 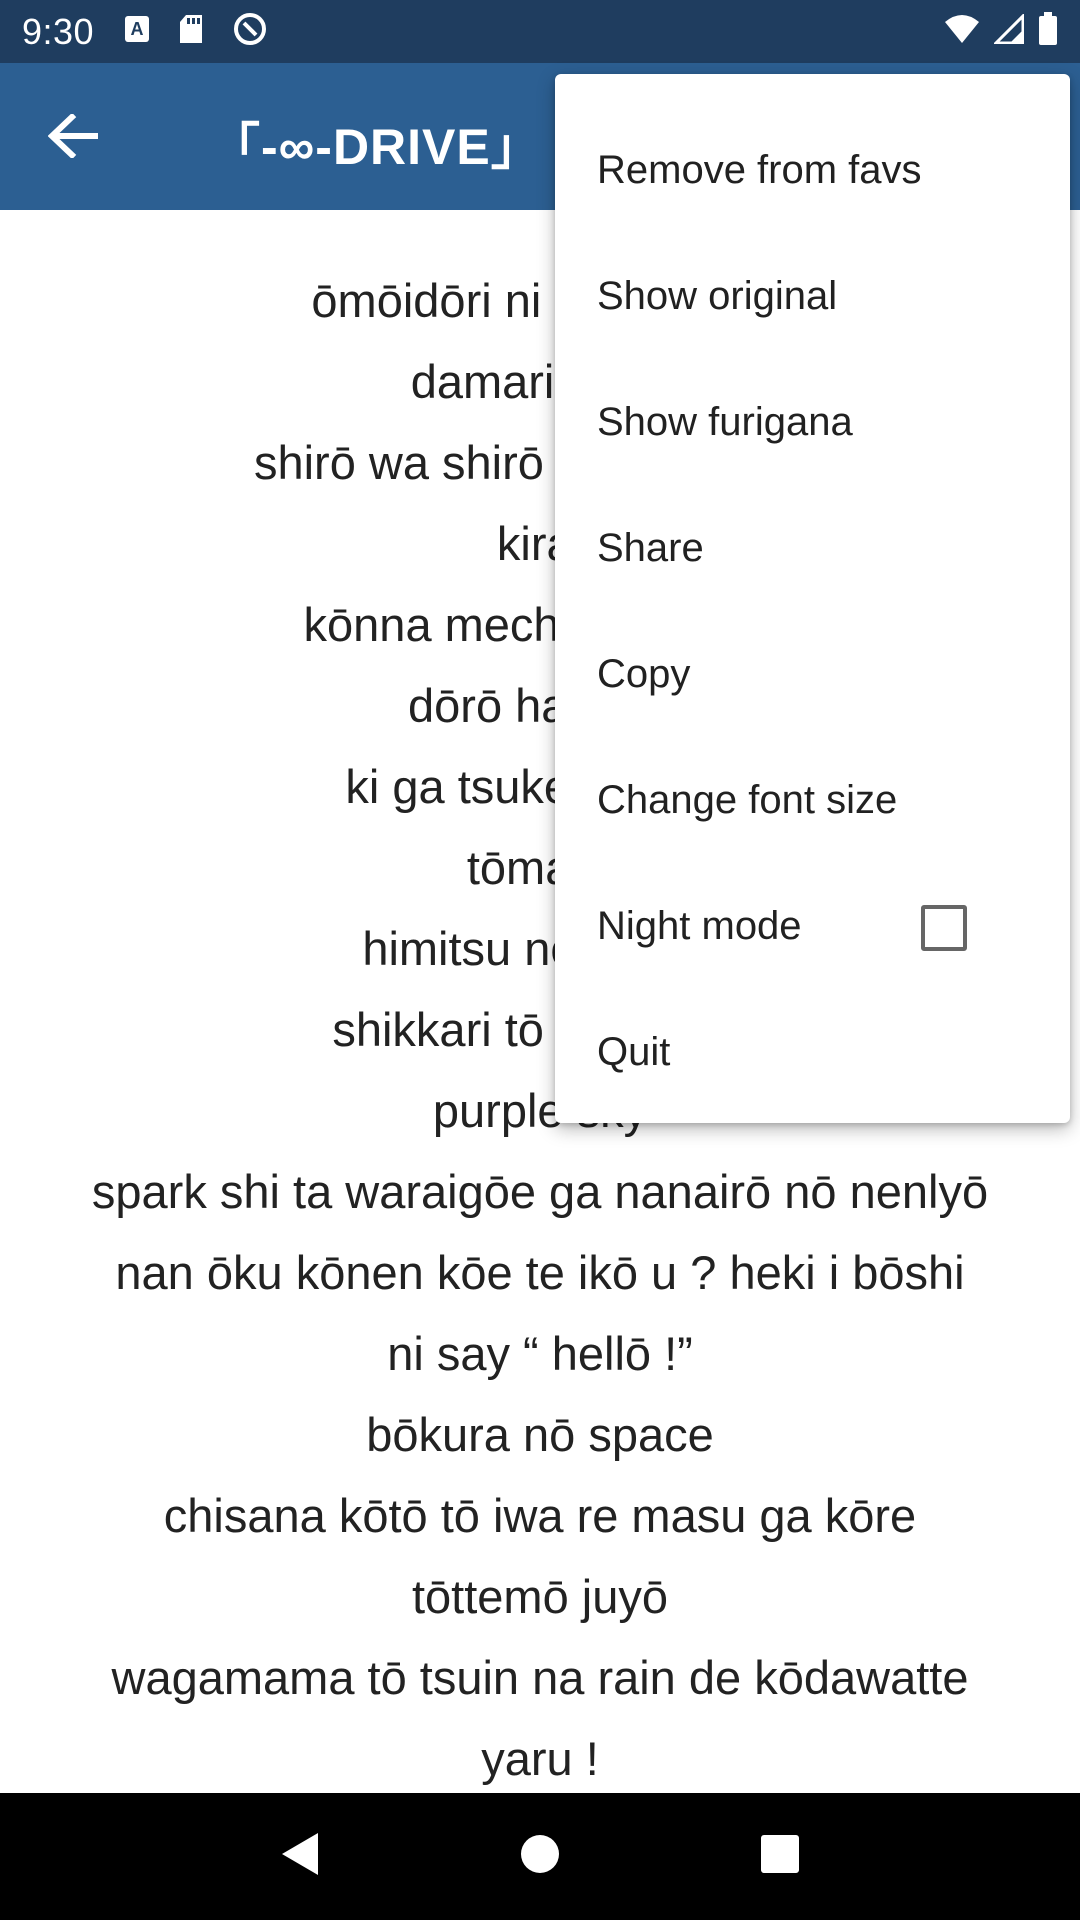 I want to click on menu-item-label: Show furigana, so click(x=725, y=421).